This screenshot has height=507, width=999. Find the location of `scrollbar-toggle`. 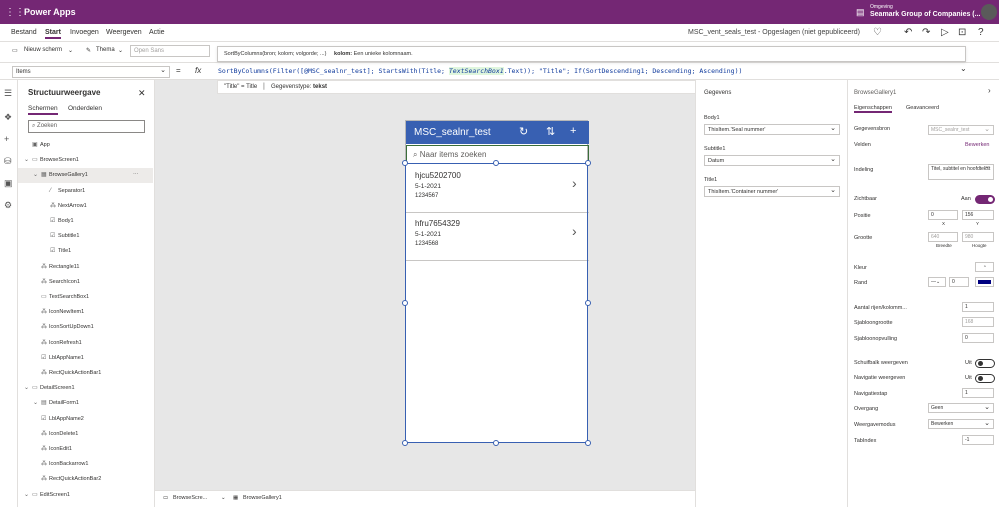

scrollbar-toggle is located at coordinates (985, 363).